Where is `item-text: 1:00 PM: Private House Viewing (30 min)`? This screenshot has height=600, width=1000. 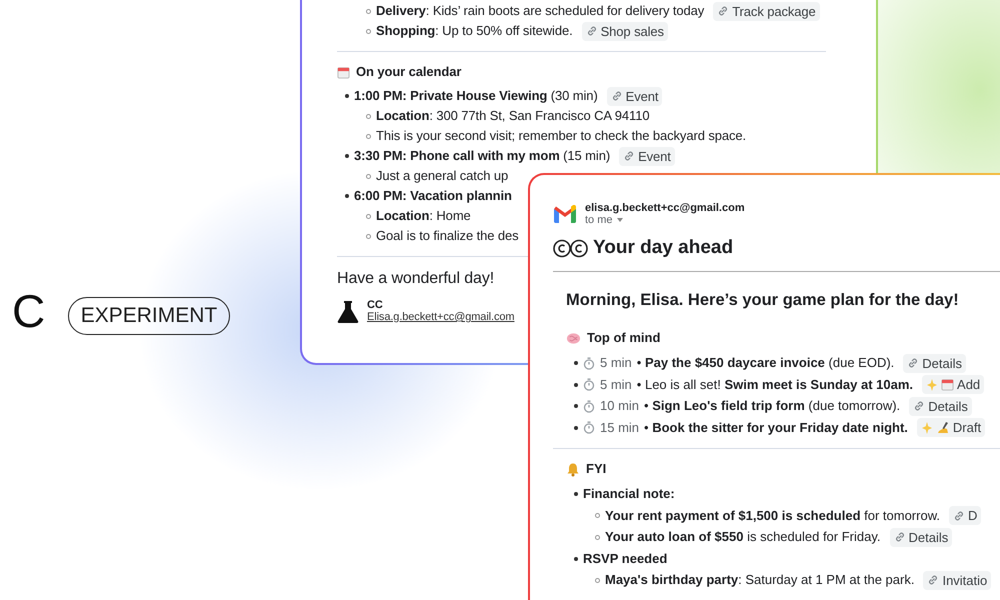
item-text: 1:00 PM: Private House Viewing (30 min) is located at coordinates (476, 96).